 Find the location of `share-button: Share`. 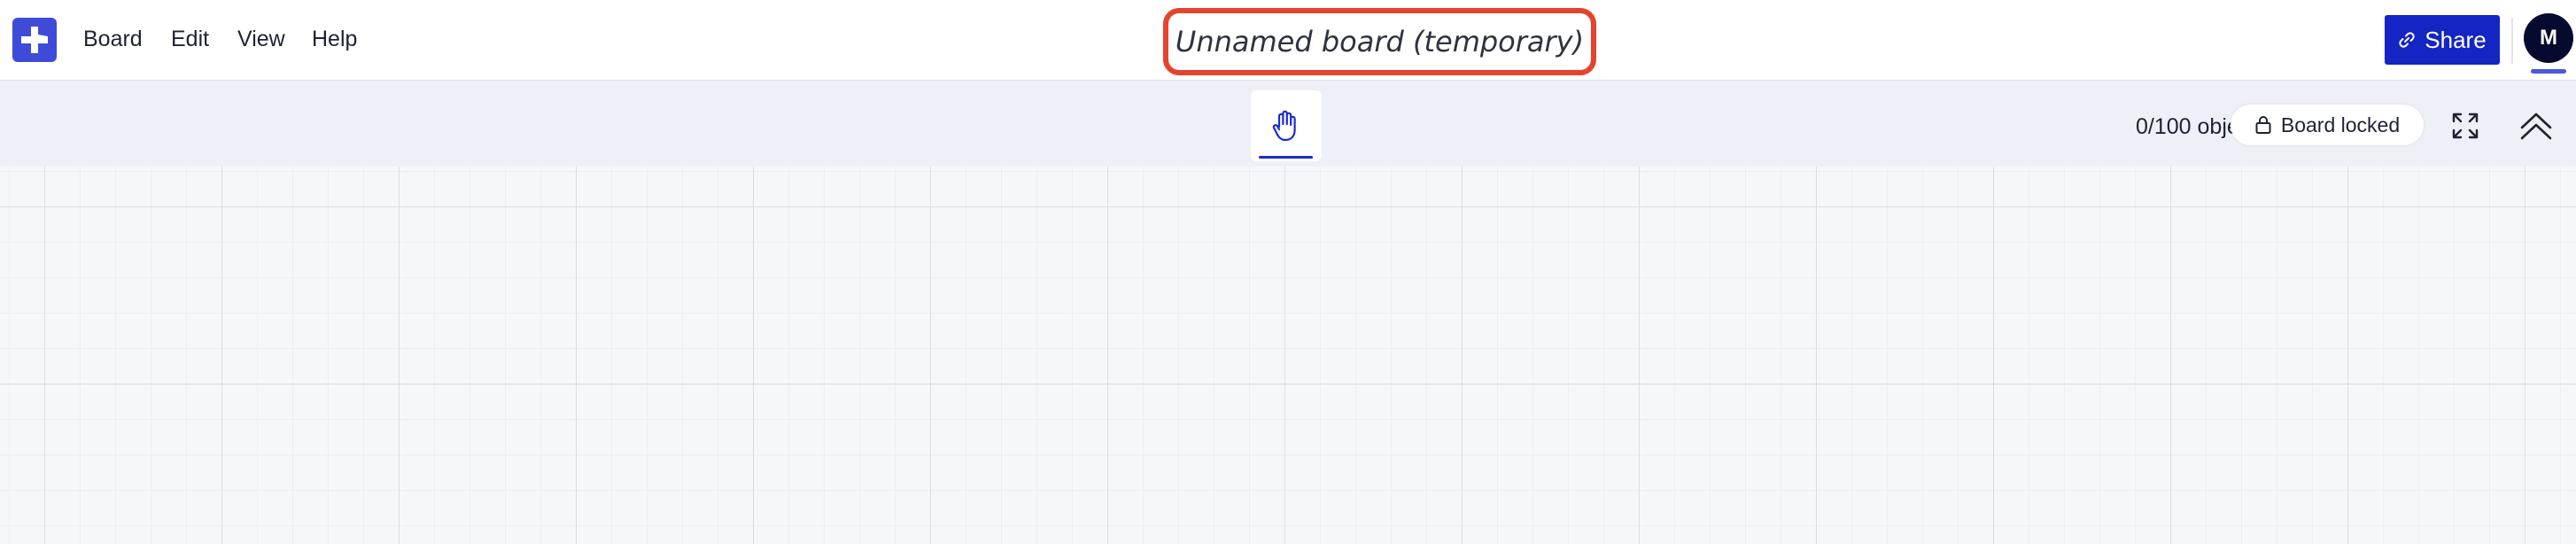

share-button: Share is located at coordinates (2442, 40).